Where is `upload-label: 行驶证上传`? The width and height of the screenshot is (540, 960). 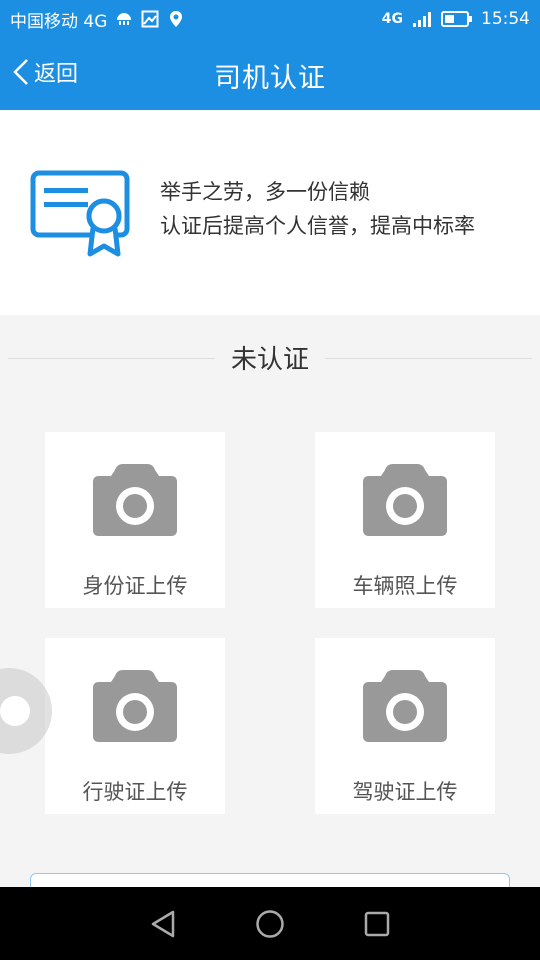 upload-label: 行驶证上传 is located at coordinates (135, 792).